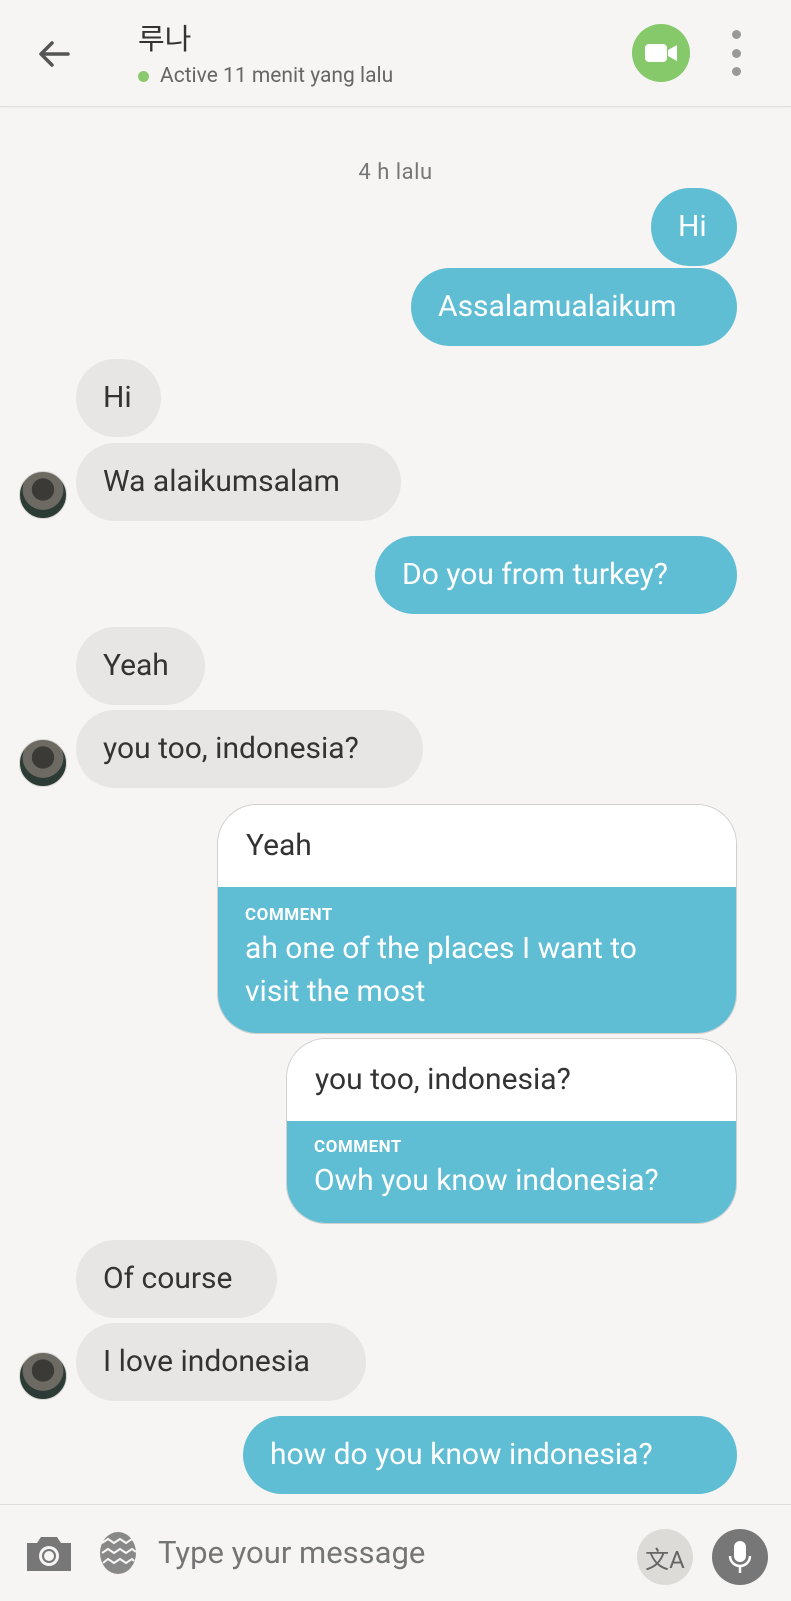  I want to click on video-camera-icon, so click(661, 53).